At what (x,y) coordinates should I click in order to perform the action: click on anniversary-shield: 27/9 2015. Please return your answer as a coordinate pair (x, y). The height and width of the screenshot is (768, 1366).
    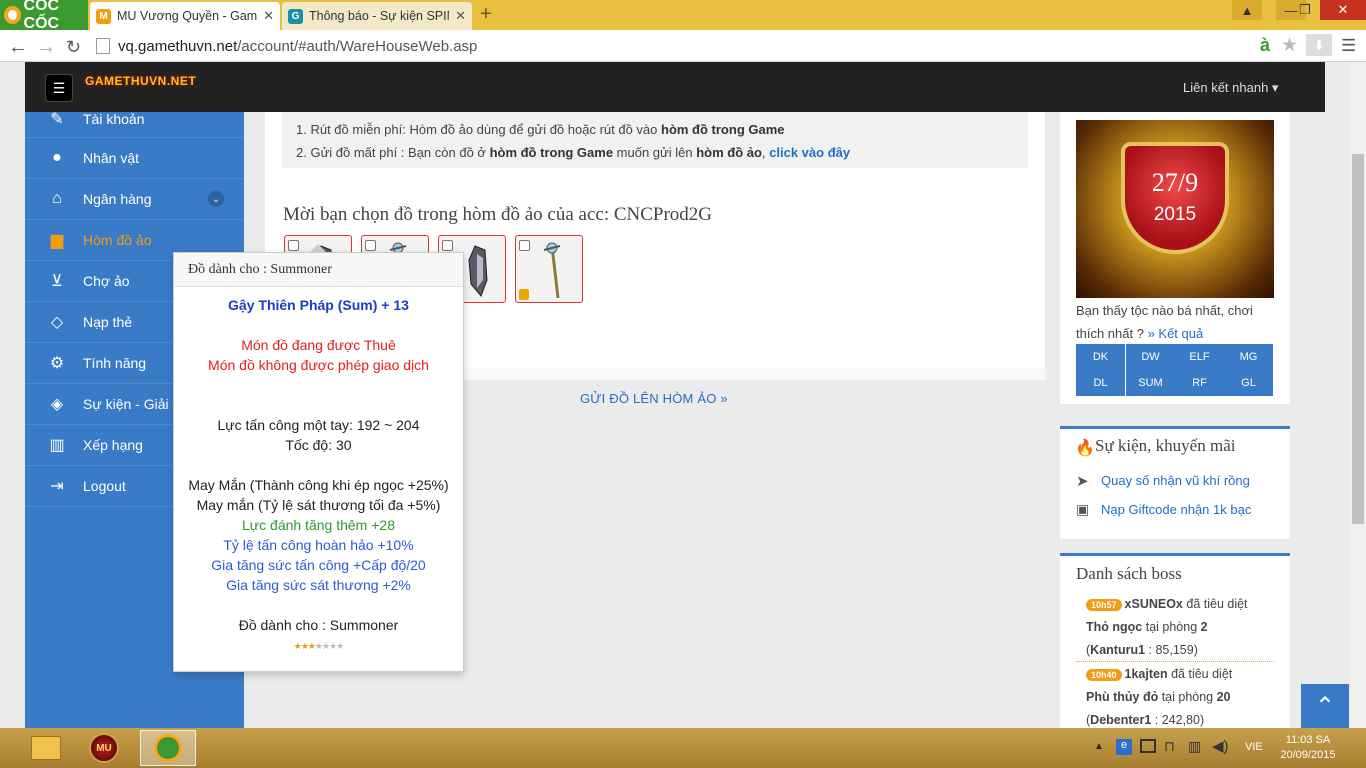
    Looking at the image, I should click on (1175, 198).